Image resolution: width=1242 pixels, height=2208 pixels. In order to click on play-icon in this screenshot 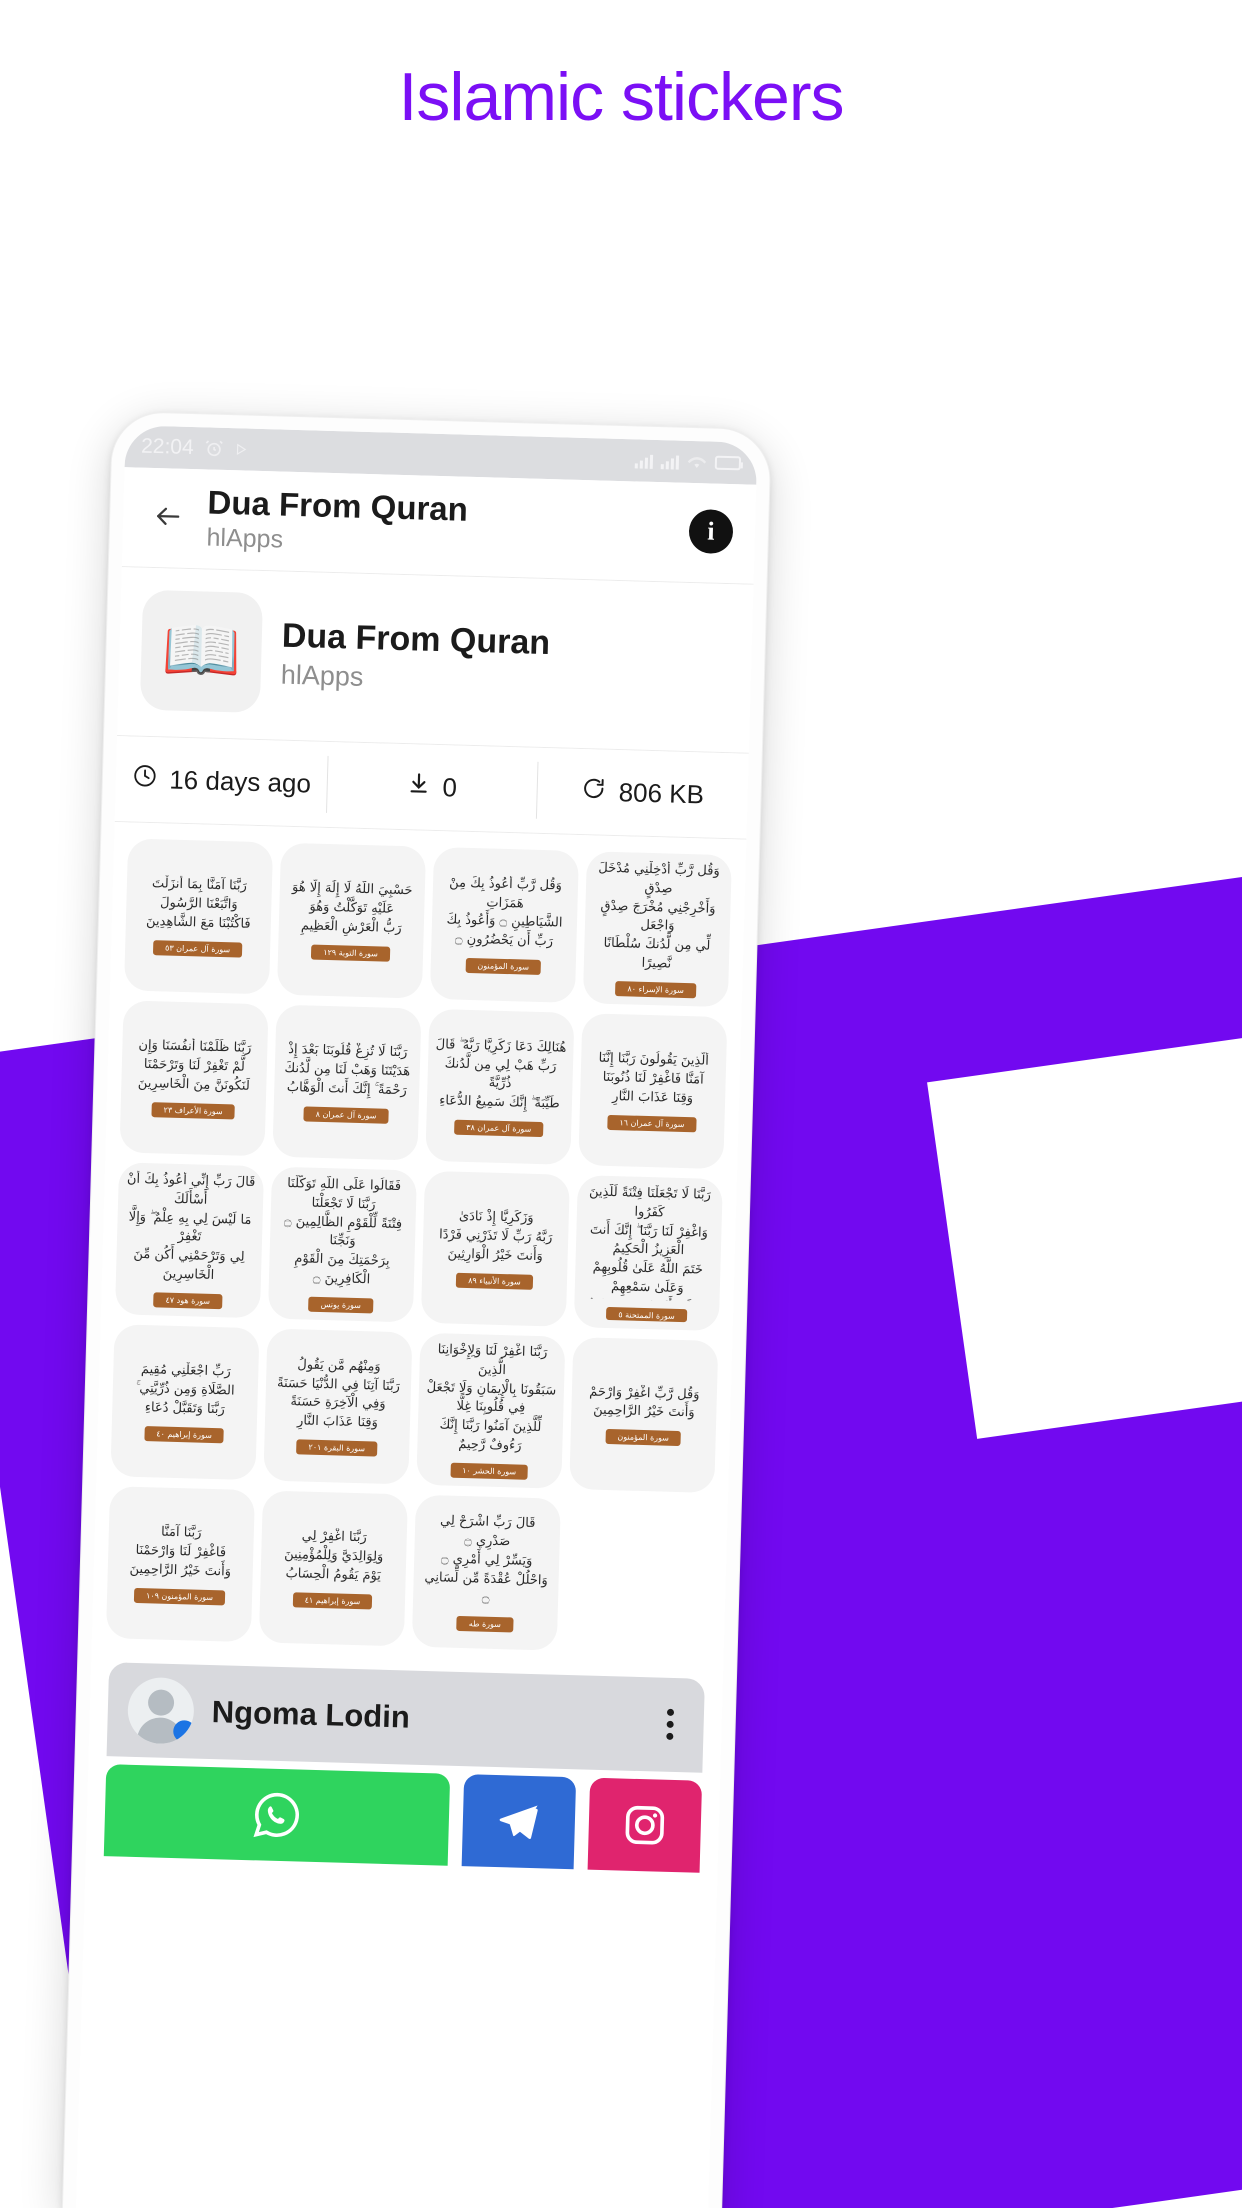, I will do `click(240, 449)`.